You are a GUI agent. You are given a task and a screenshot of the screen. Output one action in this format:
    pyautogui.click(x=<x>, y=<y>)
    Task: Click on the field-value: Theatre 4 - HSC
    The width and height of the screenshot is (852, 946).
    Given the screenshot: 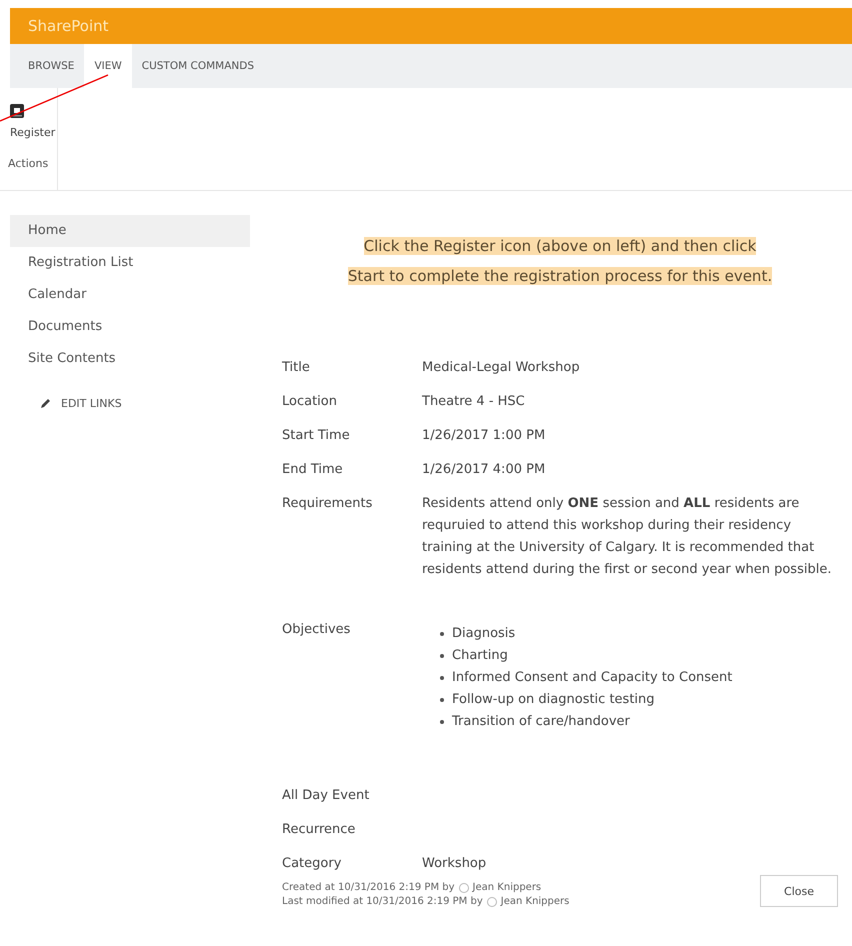 What is the action you would take?
    pyautogui.click(x=473, y=401)
    